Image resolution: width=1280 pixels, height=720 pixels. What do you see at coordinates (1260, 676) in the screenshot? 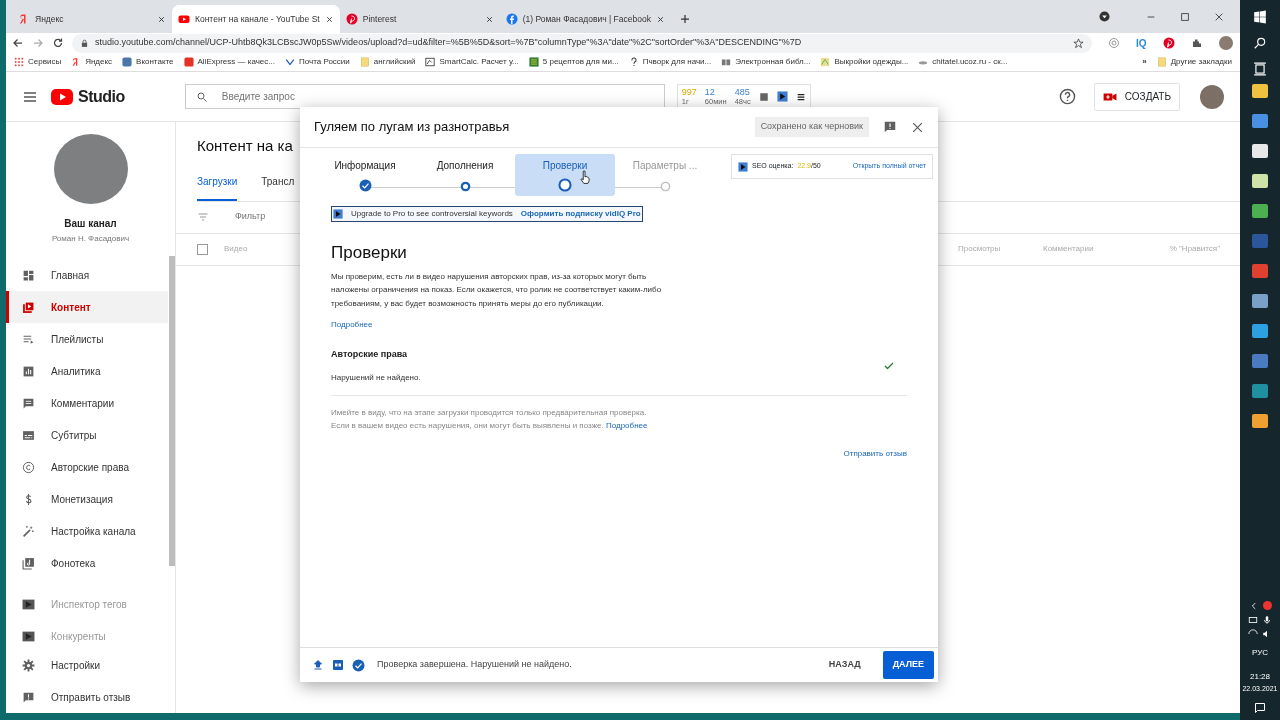
I see `clock-time: 21:28` at bounding box center [1260, 676].